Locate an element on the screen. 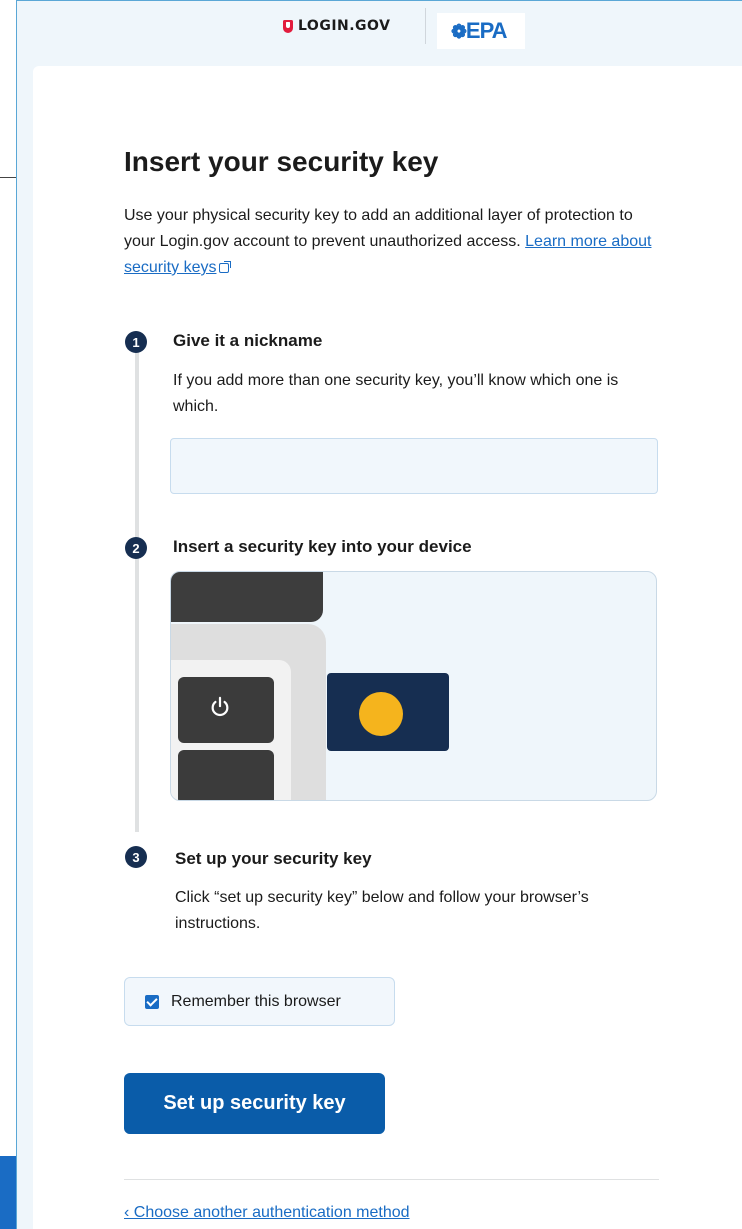 Image resolution: width=742 pixels, height=1229 pixels. frame-border is located at coordinates (16, 614).